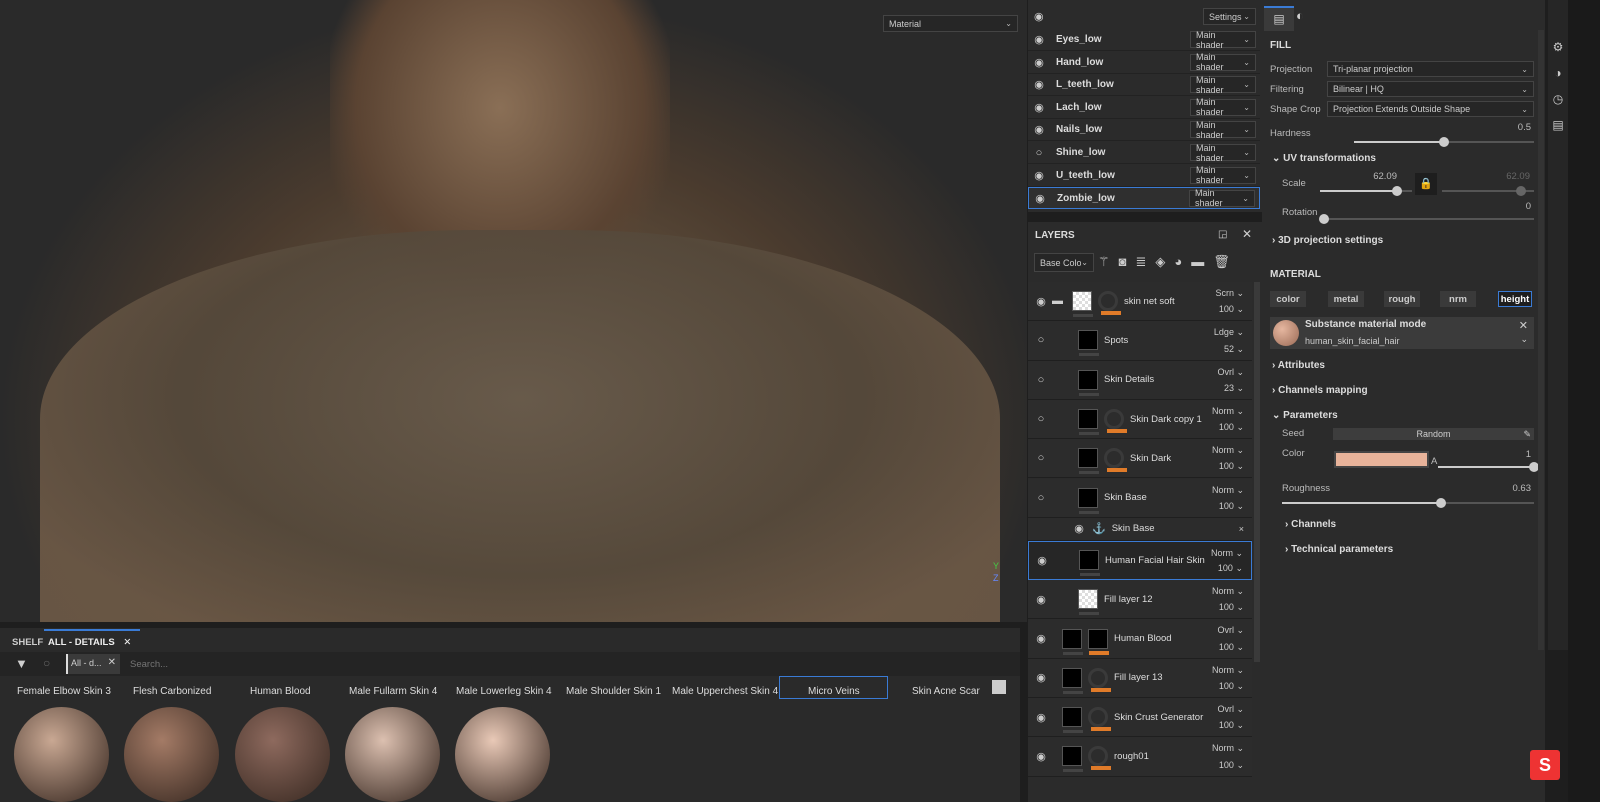 Image resolution: width=1600 pixels, height=802 pixels. What do you see at coordinates (1298, 365) in the screenshot?
I see `attributes-section: › Attributes` at bounding box center [1298, 365].